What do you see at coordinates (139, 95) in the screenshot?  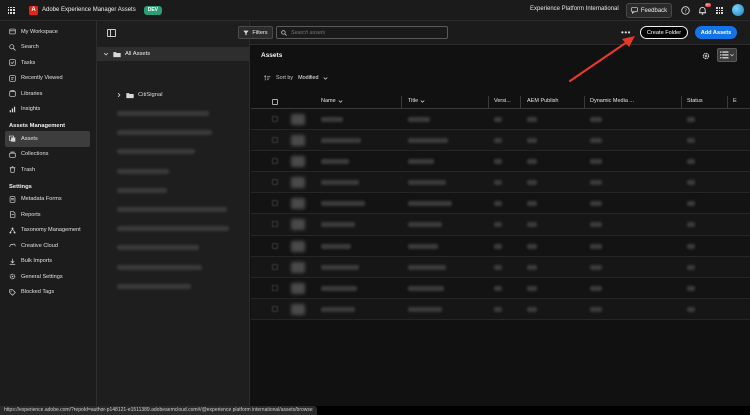 I see `tree-item-folder: CitiSignal` at bounding box center [139, 95].